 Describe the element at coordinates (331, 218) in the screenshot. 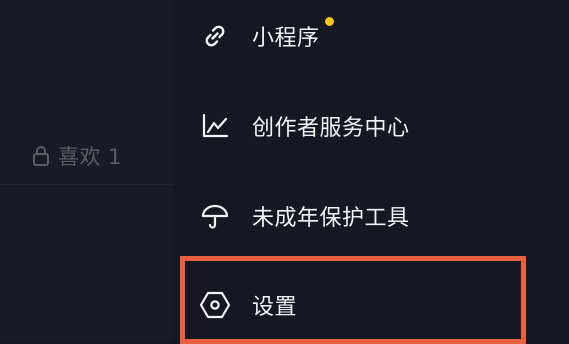

I see `menu-item-label: 未成年保护工具` at that location.